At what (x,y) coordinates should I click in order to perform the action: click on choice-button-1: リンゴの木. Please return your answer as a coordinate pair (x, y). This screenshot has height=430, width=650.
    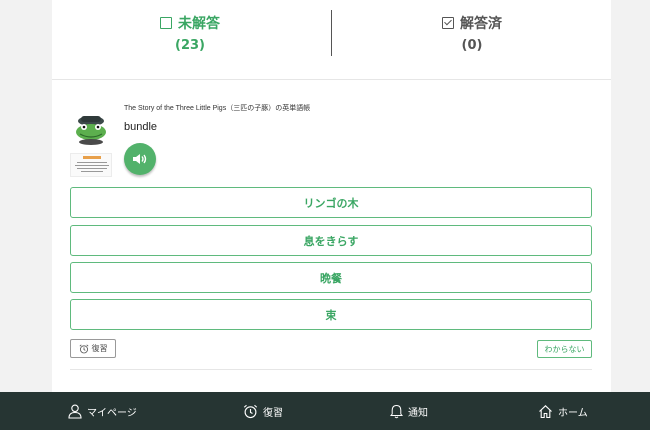
    Looking at the image, I should click on (331, 202).